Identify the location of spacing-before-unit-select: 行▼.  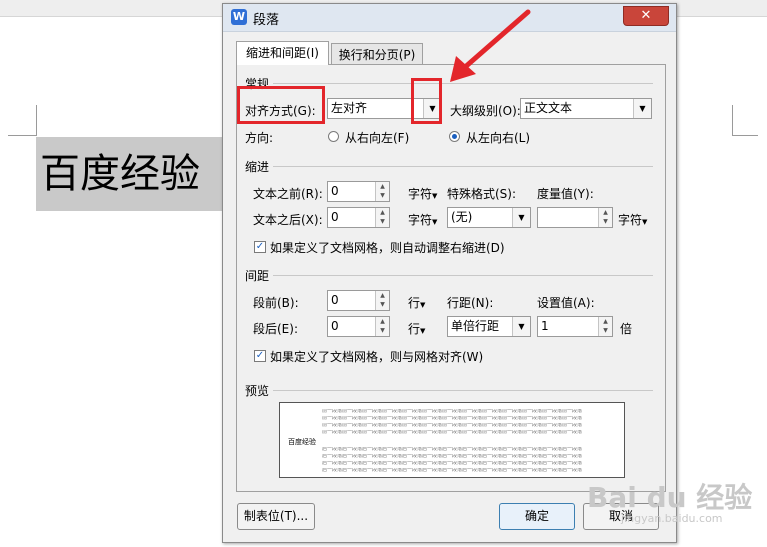
(416, 302).